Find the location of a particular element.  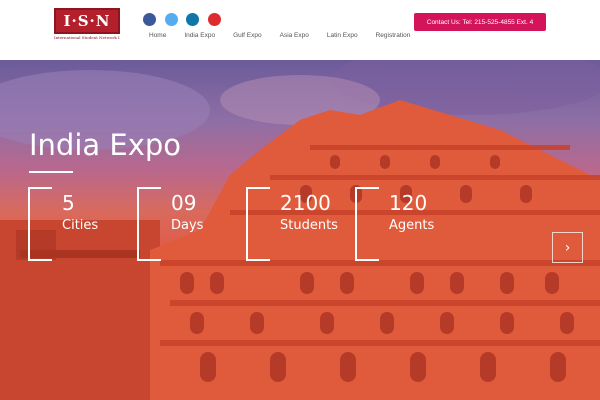

linkedin-icon is located at coordinates (192, 19).